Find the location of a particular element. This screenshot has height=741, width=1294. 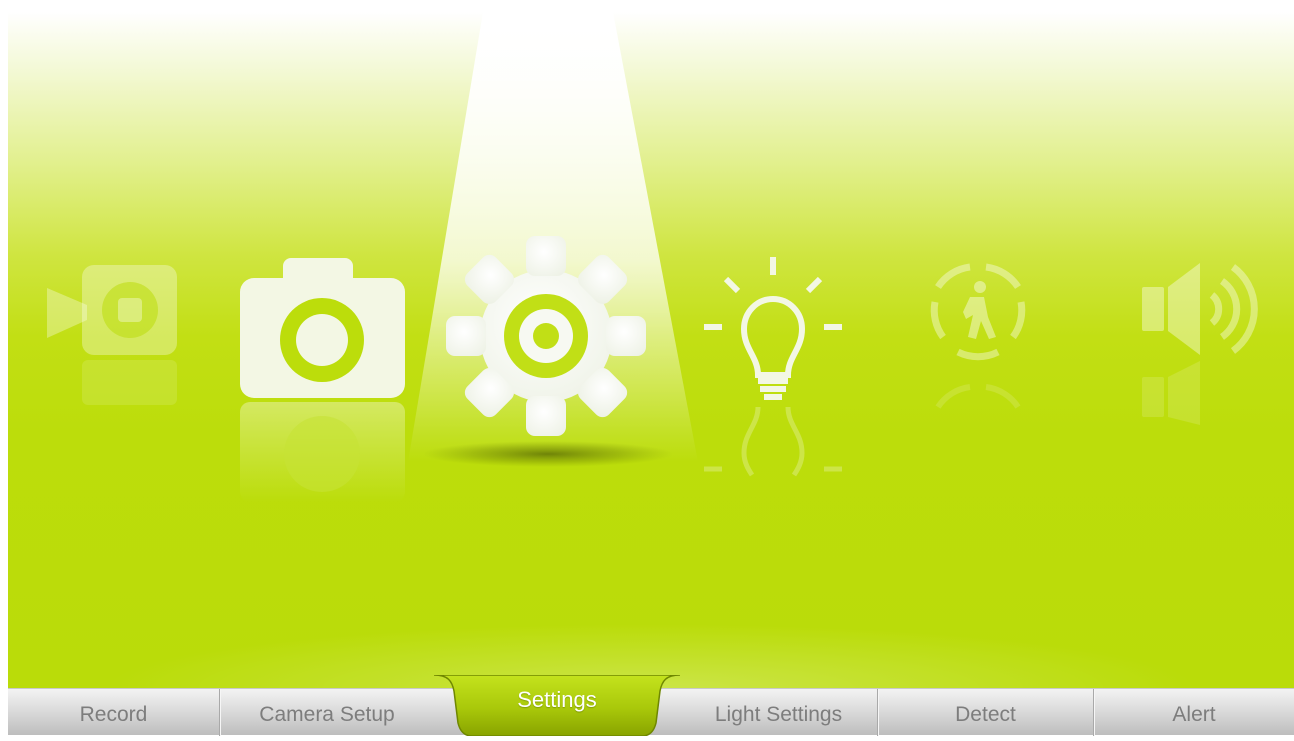

top-edge is located at coordinates (647, 6).